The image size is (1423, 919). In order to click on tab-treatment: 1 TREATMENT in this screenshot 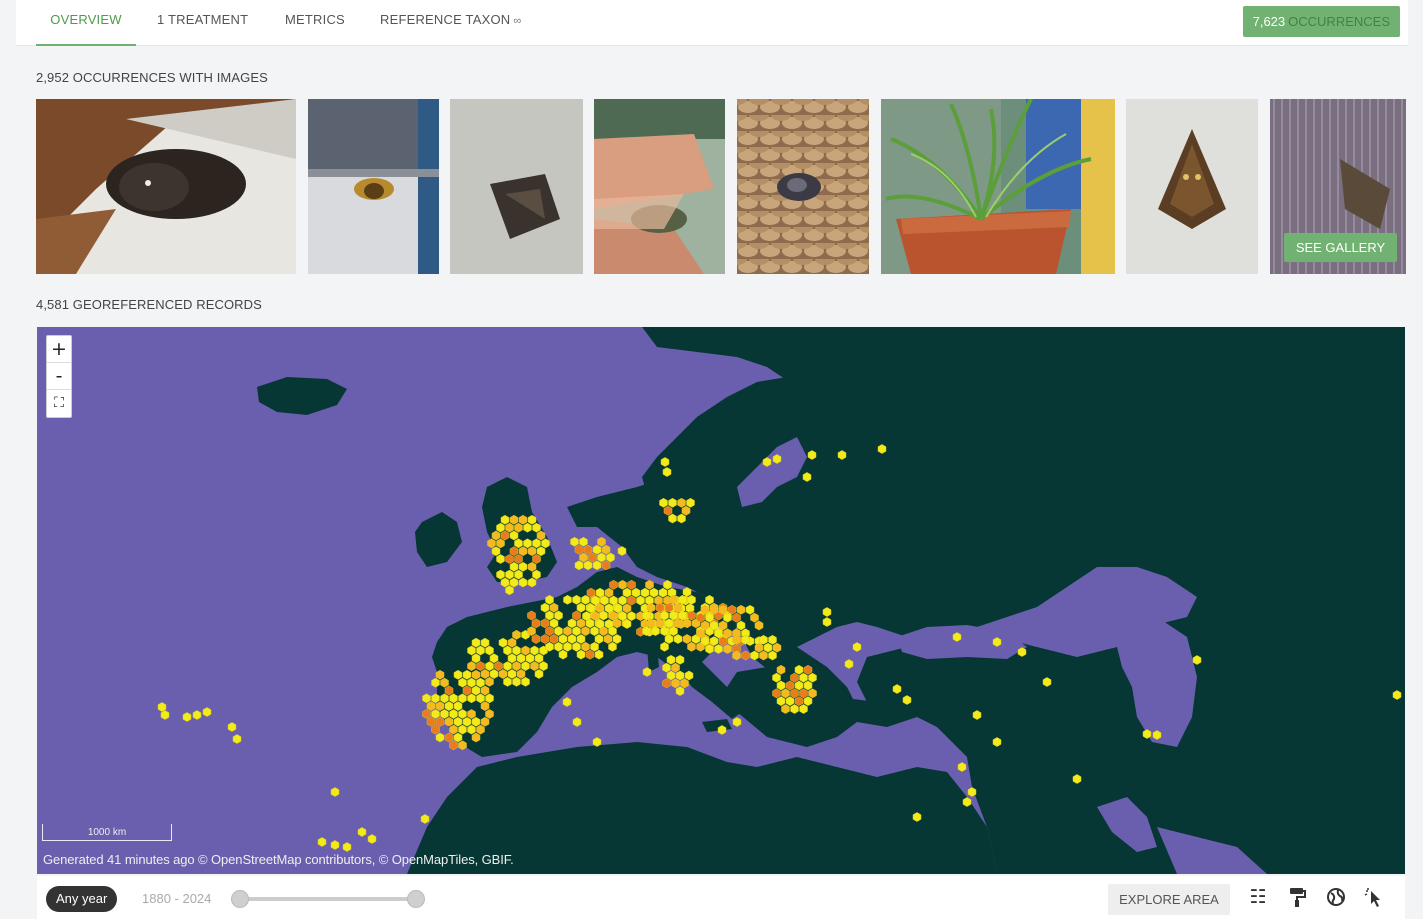, I will do `click(202, 23)`.